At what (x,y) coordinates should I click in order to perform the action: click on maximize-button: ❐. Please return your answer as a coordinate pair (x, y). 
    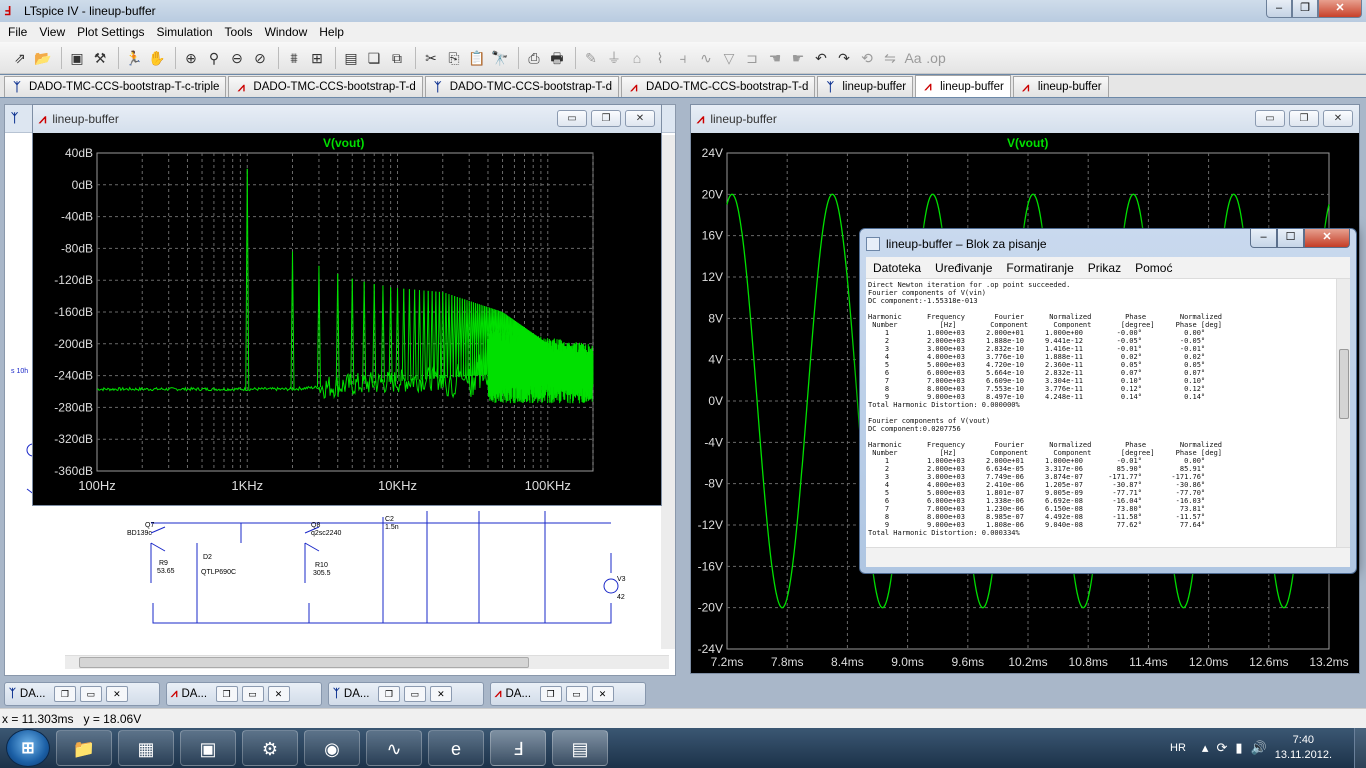
    Looking at the image, I should click on (1305, 9).